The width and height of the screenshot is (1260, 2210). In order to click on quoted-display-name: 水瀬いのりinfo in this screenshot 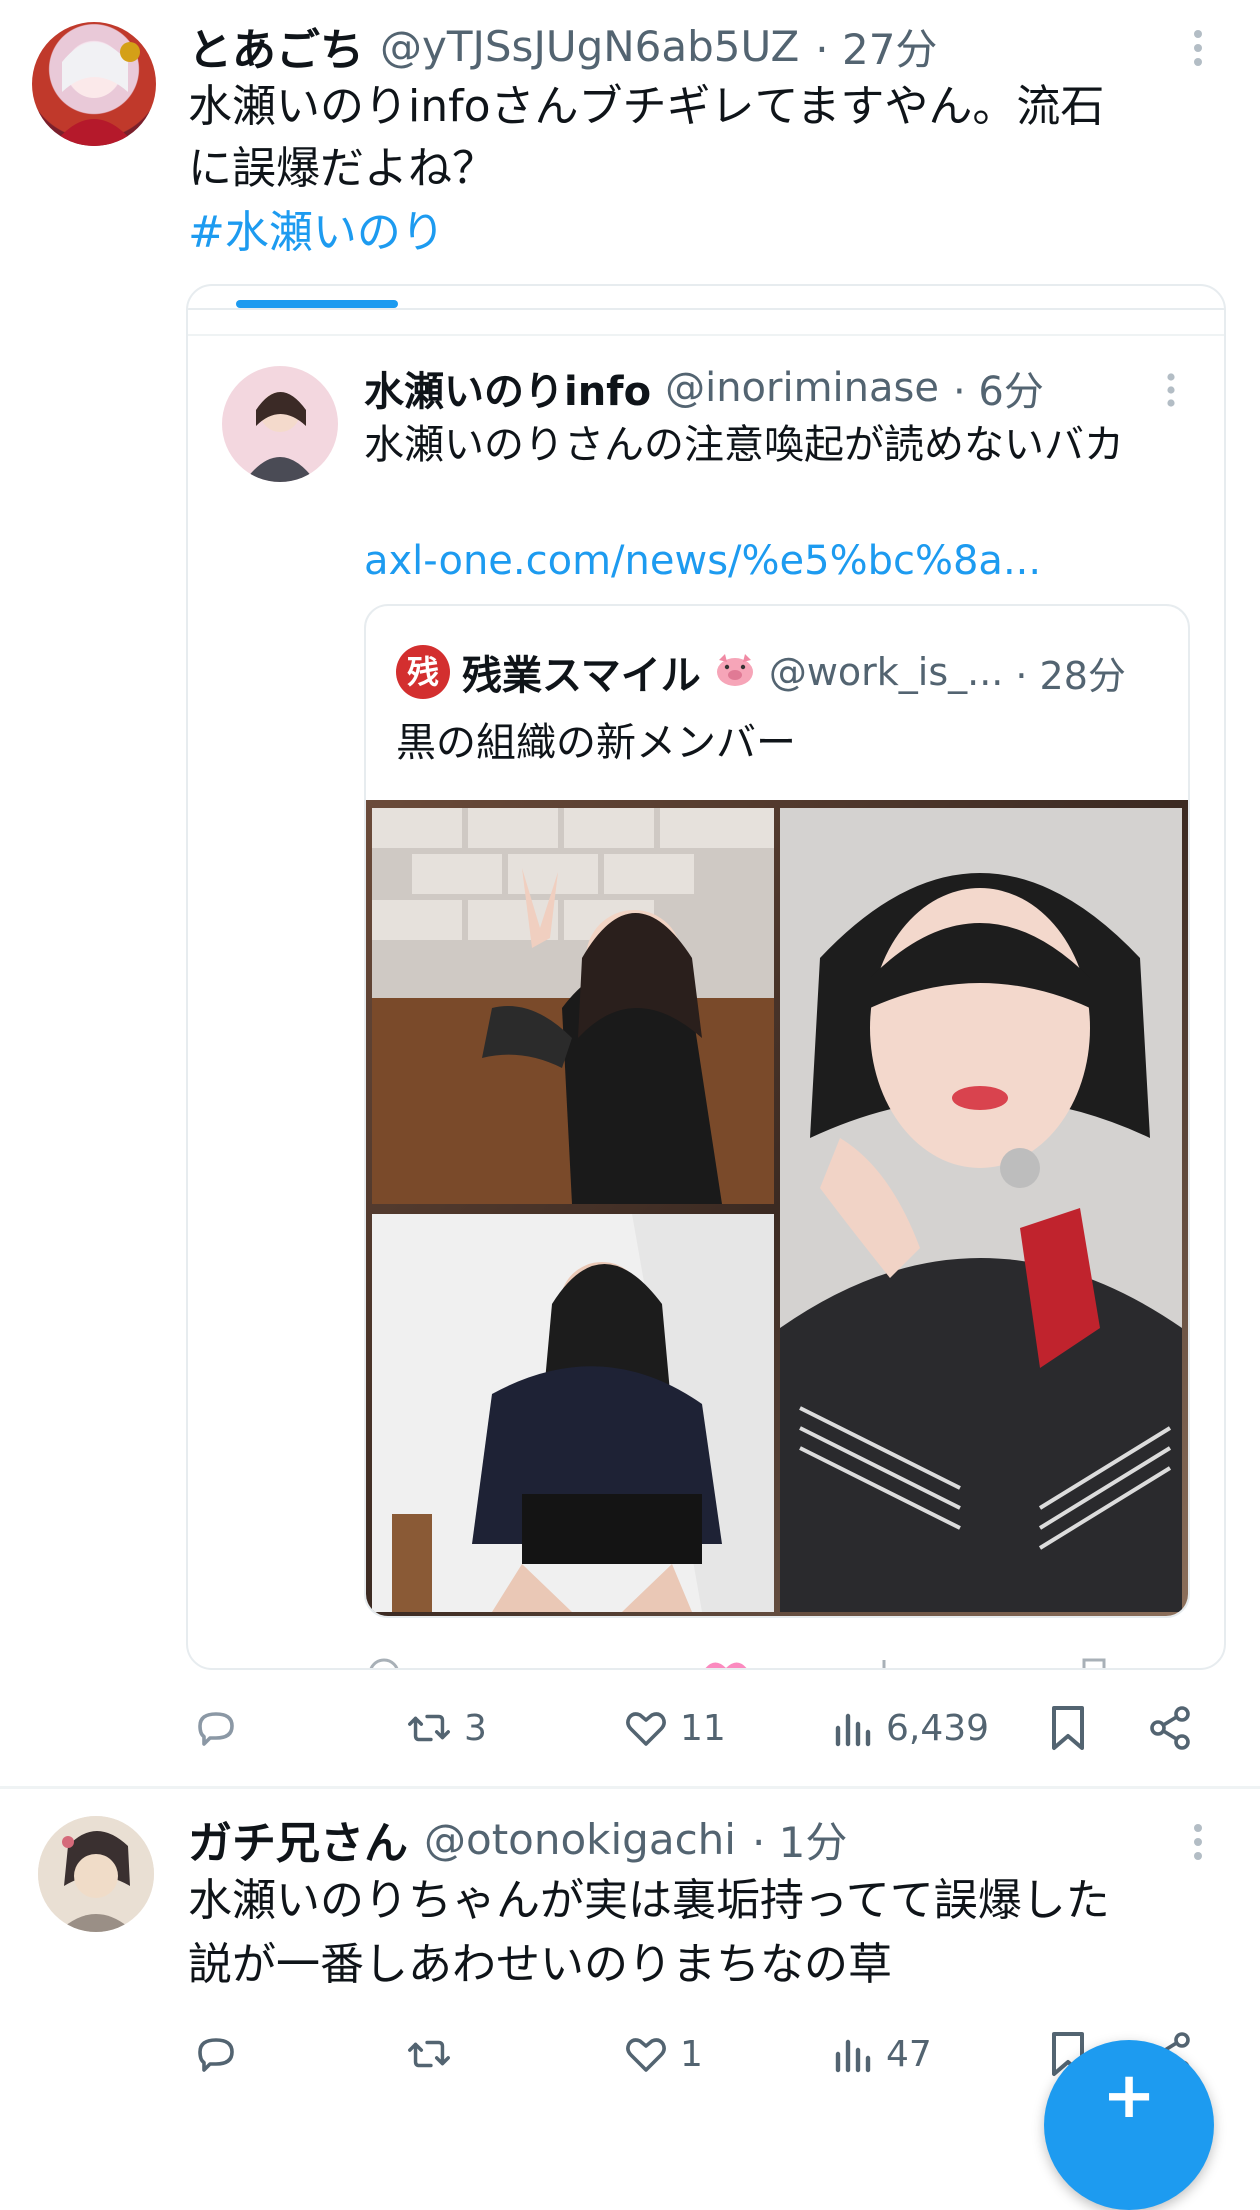, I will do `click(507, 388)`.